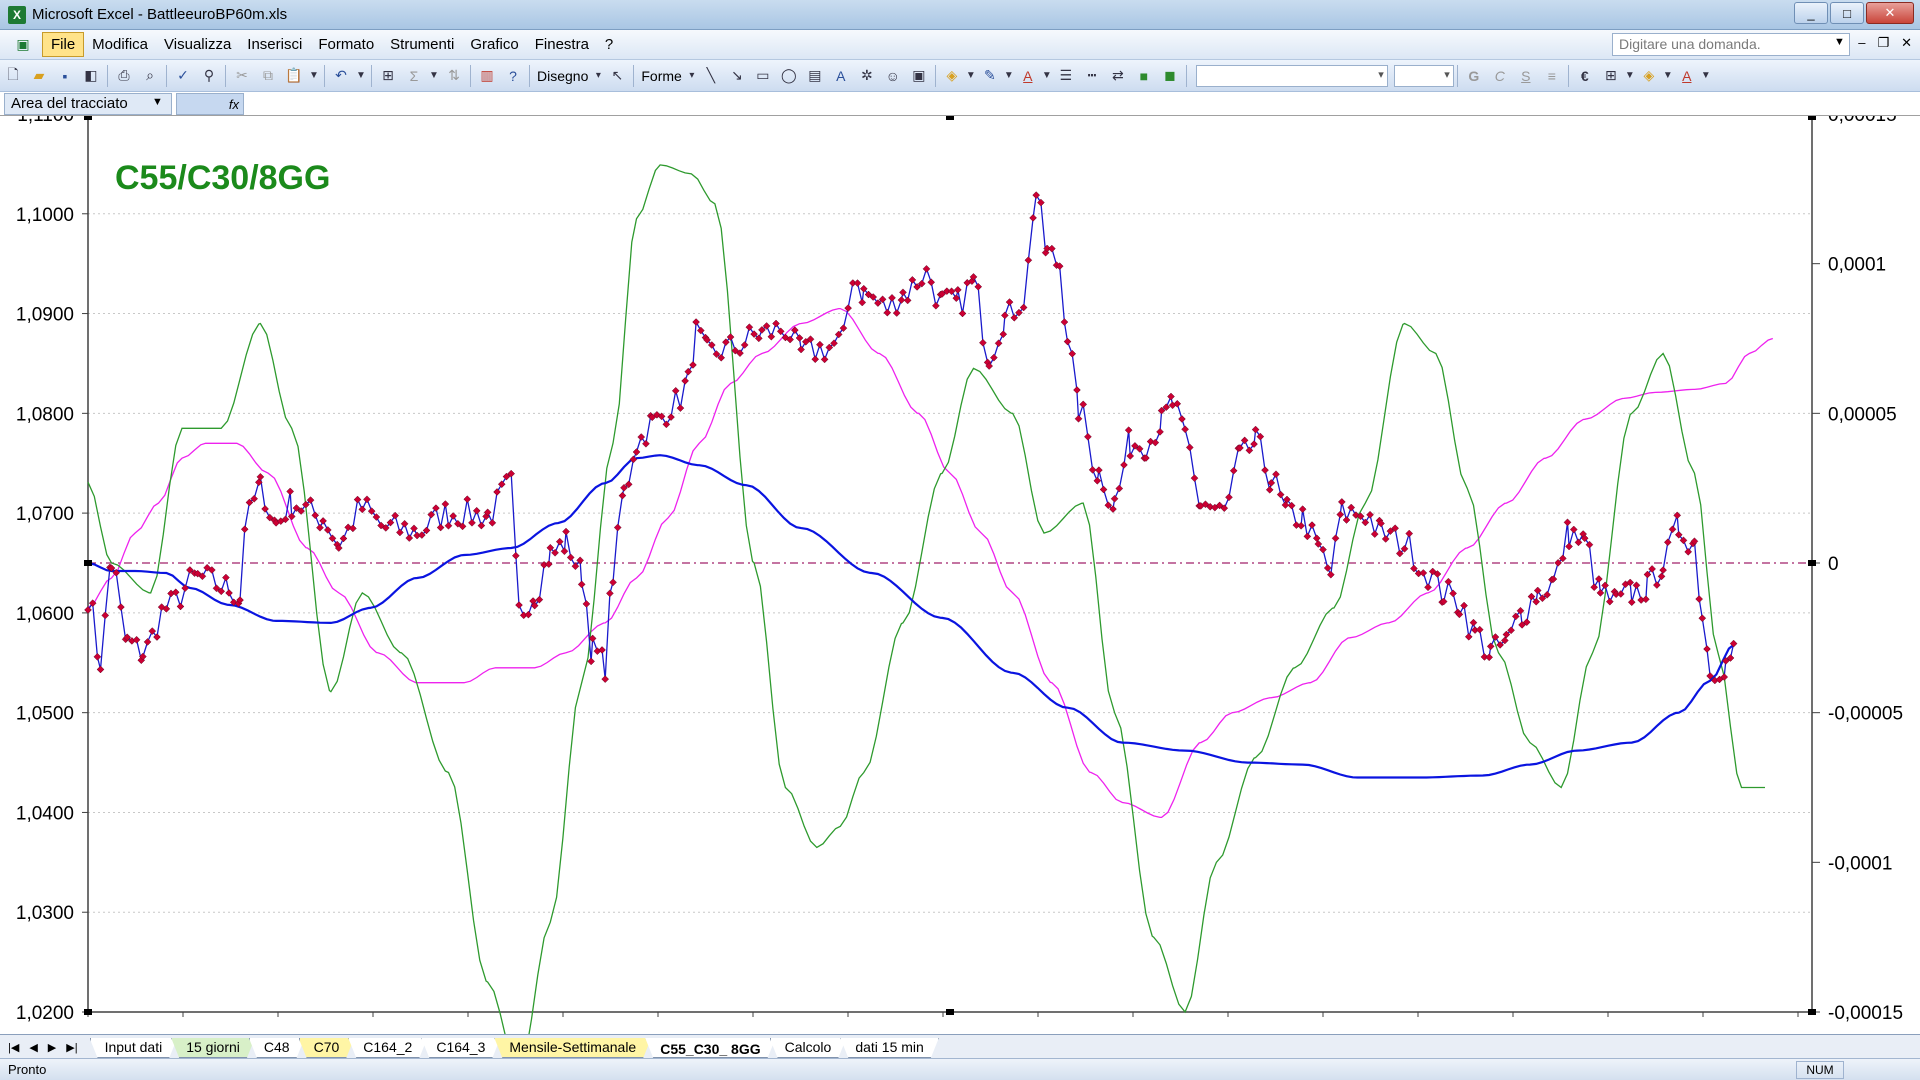 The image size is (1920, 1080). What do you see at coordinates (487, 76) in the screenshot?
I see `chart-wizard-icon: ▥` at bounding box center [487, 76].